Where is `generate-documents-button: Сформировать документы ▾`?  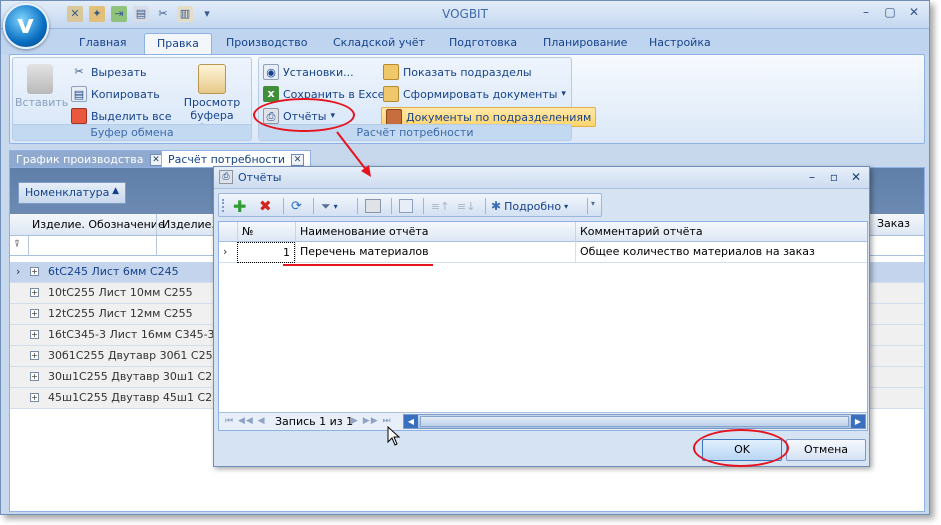
generate-documents-button: Сформировать документы ▾ is located at coordinates (474, 94).